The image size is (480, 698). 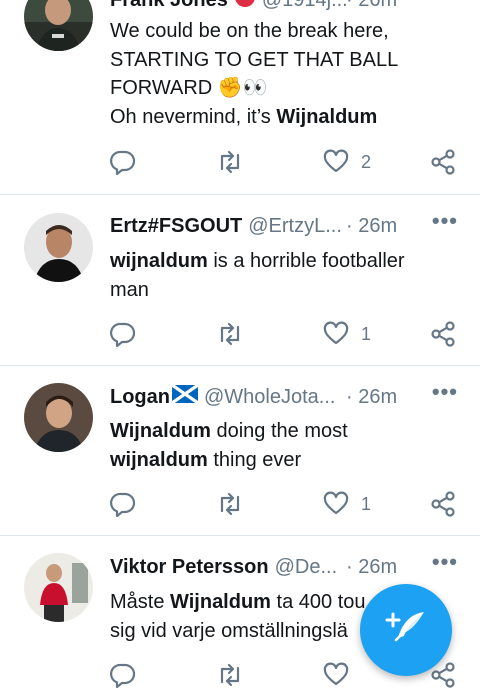 I want to click on text-run: sig vid varje omställningslä, so click(x=229, y=630).